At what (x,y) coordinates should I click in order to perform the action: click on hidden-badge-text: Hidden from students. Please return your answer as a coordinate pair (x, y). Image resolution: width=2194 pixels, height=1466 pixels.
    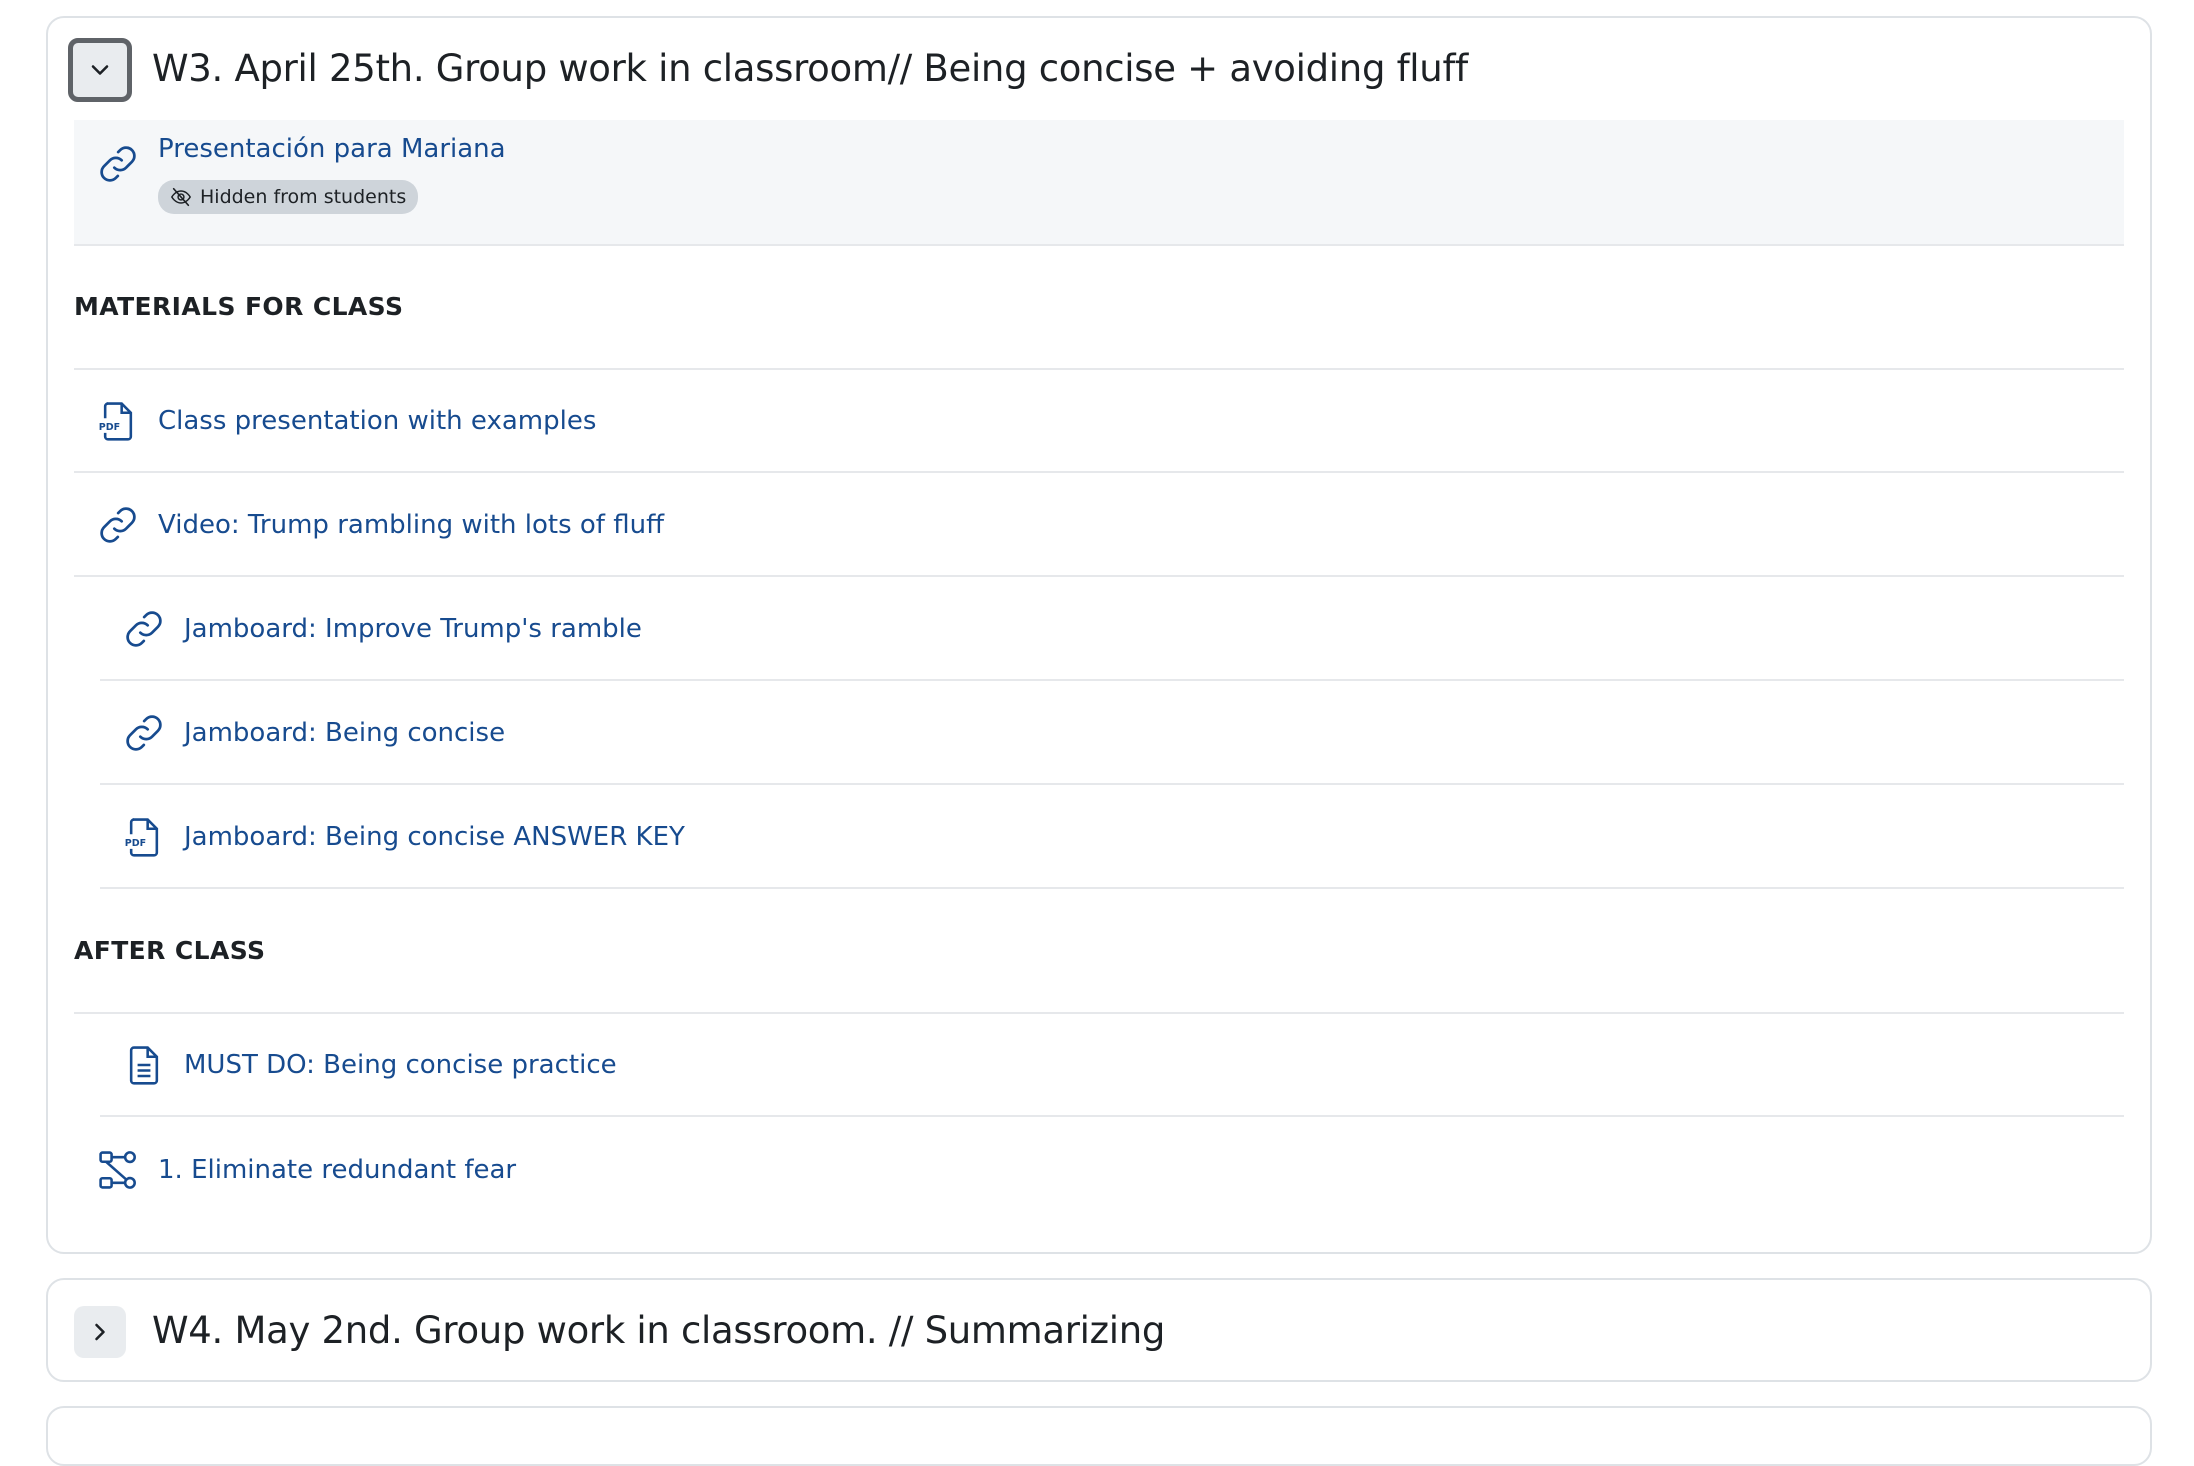
    Looking at the image, I should click on (303, 197).